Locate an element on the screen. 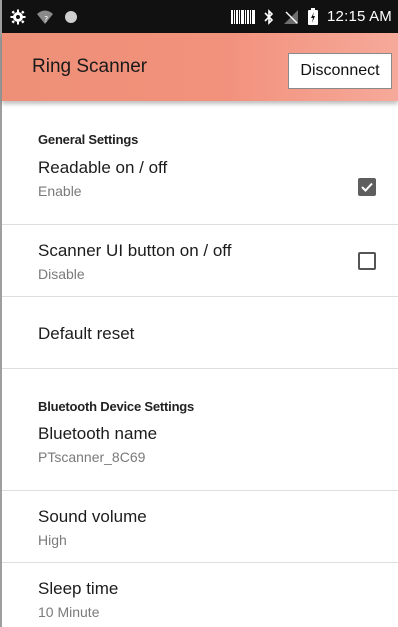 The width and height of the screenshot is (398, 627). item-title: Sleep time is located at coordinates (78, 588).